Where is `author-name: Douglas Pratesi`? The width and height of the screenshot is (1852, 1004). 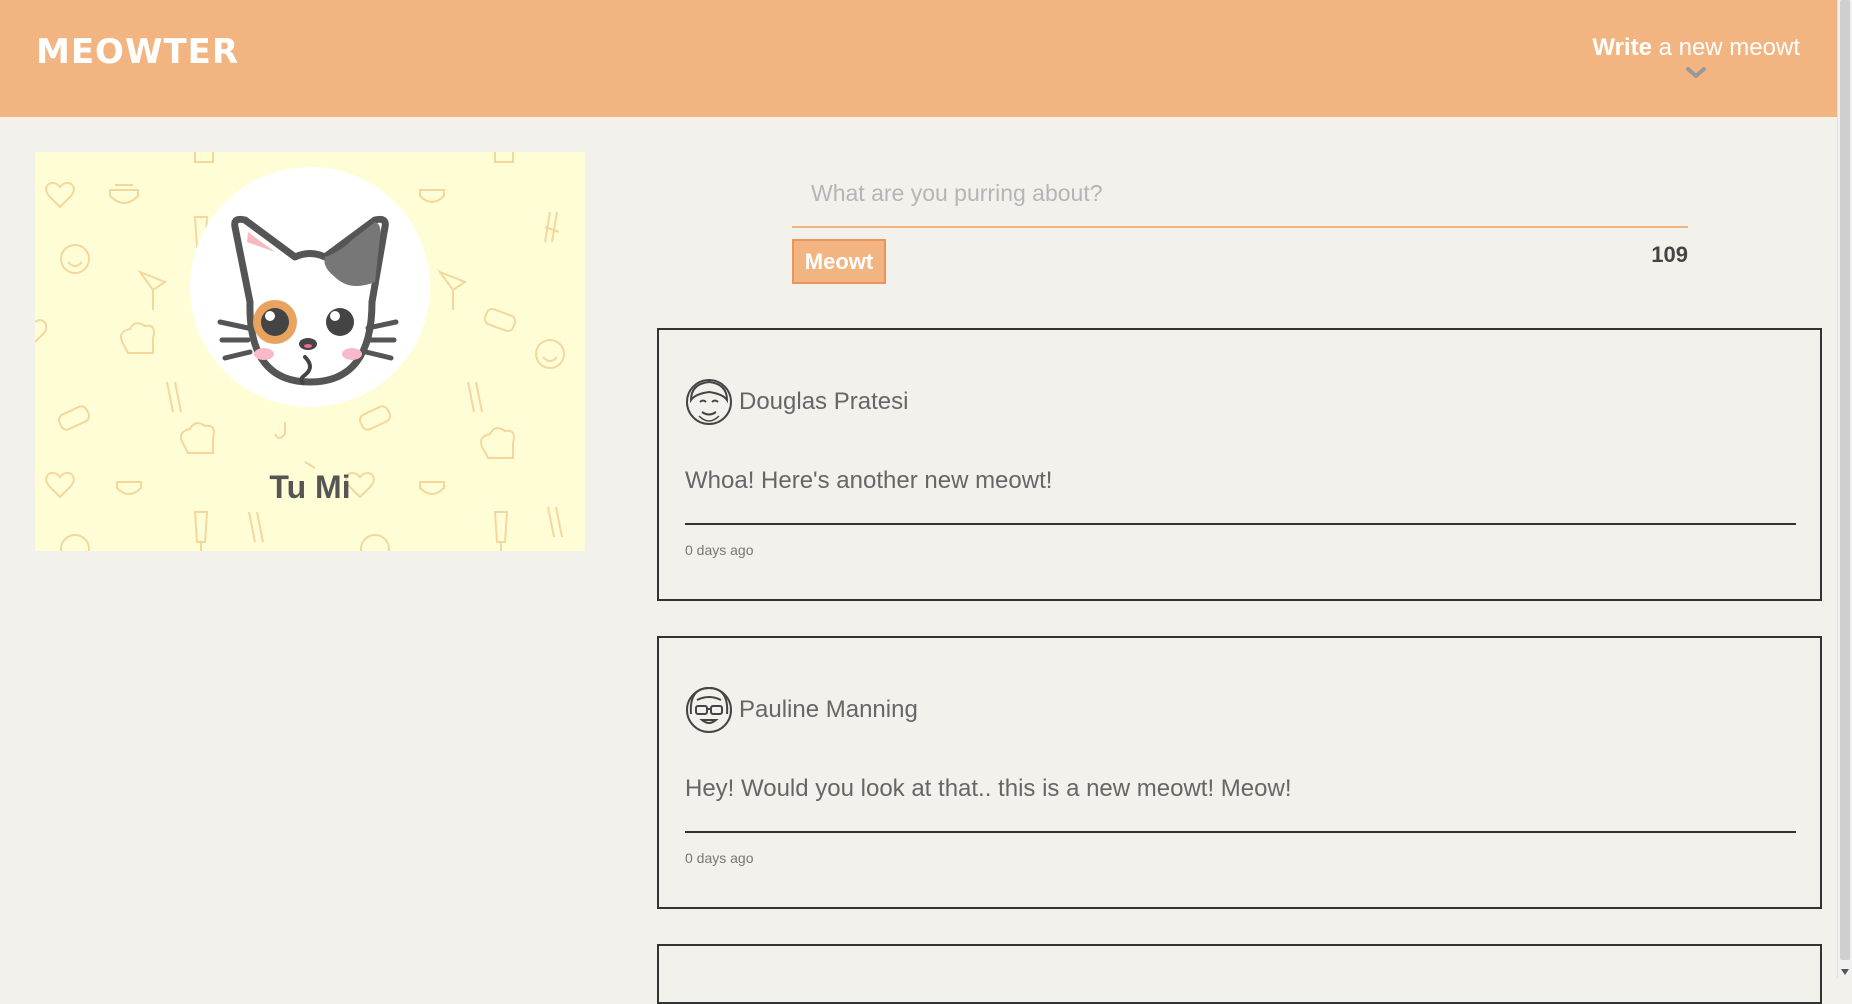 author-name: Douglas Pratesi is located at coordinates (823, 402).